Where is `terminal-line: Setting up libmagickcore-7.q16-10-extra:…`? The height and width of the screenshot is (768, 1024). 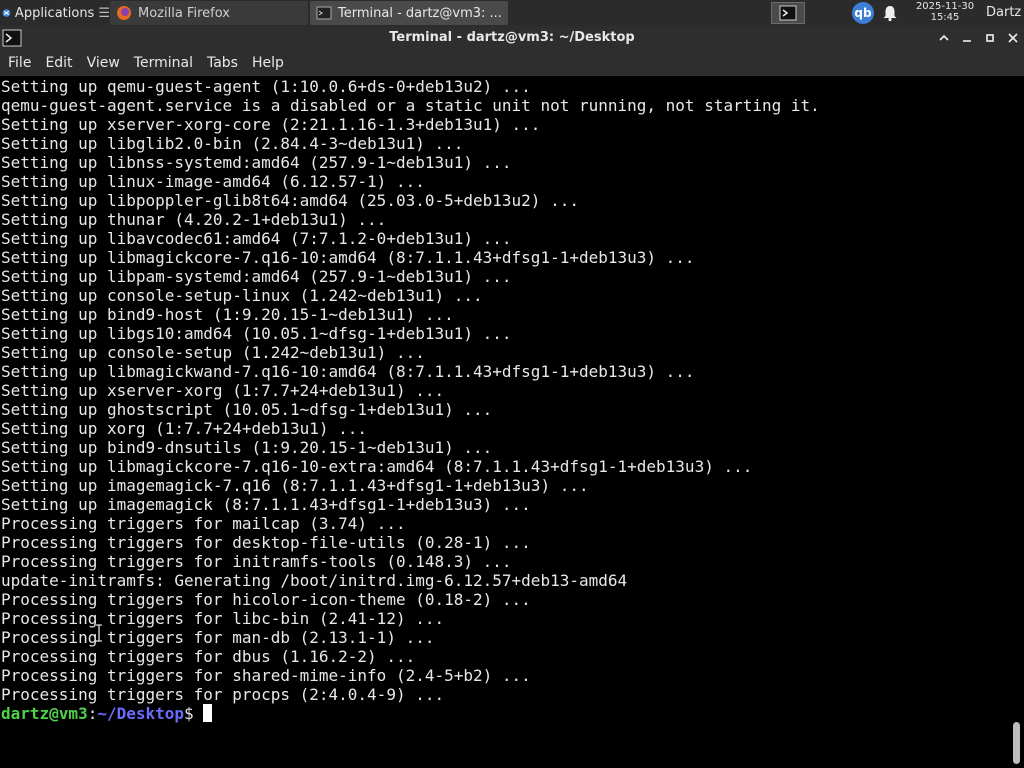
terminal-line: Setting up libmagickcore-7.q16-10-extra:… is located at coordinates (377, 466).